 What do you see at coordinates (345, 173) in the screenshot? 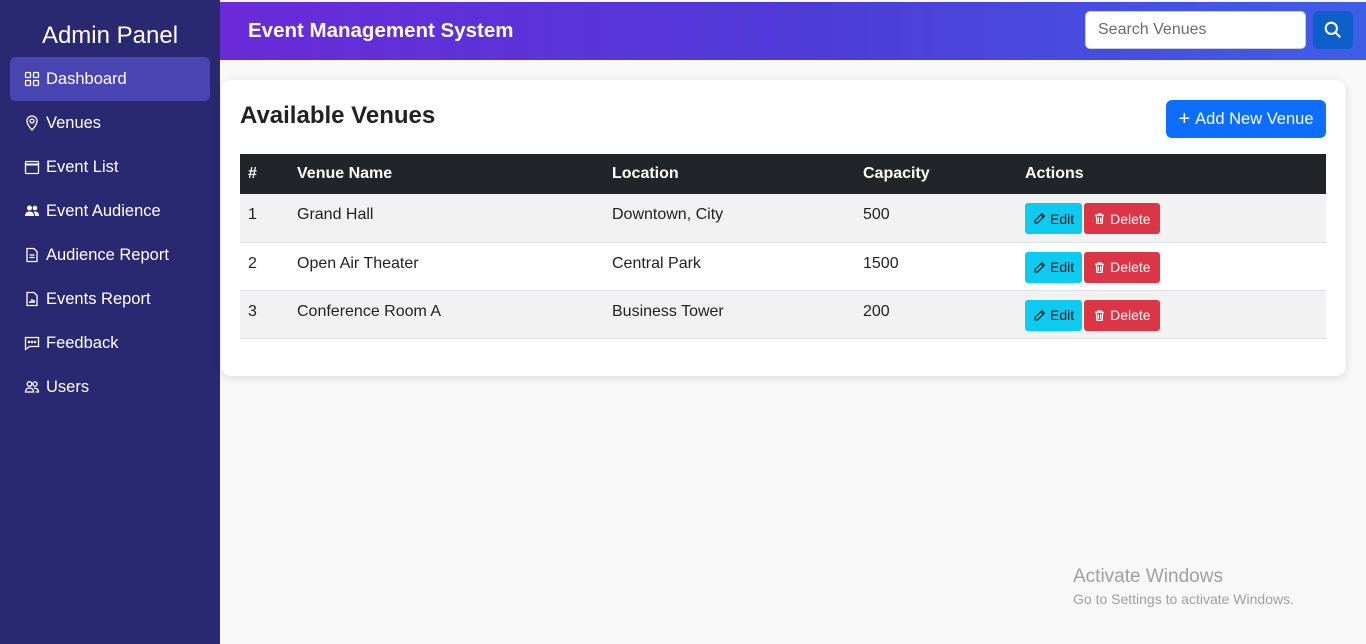
I see `column-header-venue-name: Venue Name` at bounding box center [345, 173].